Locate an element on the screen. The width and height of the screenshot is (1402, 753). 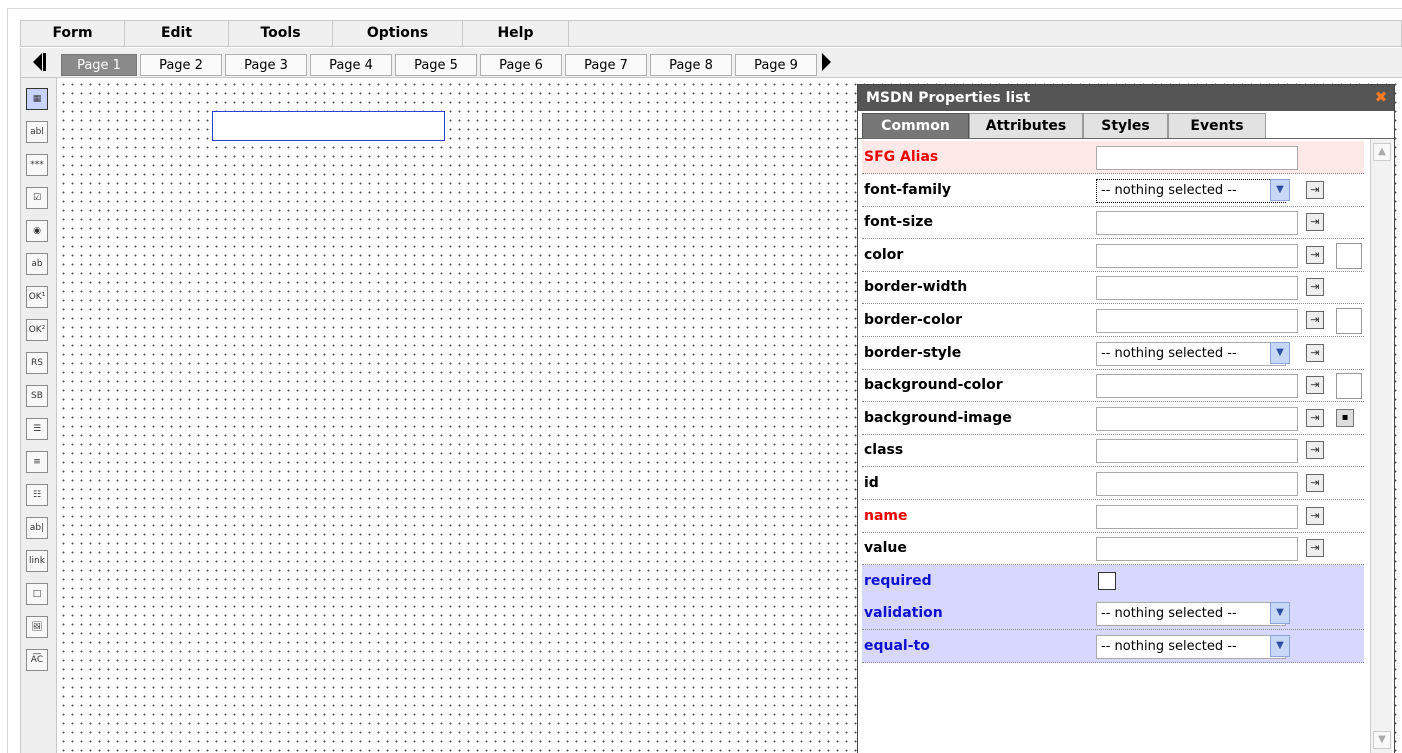
spellcheck-tool-icon: A͞C is located at coordinates (37, 660).